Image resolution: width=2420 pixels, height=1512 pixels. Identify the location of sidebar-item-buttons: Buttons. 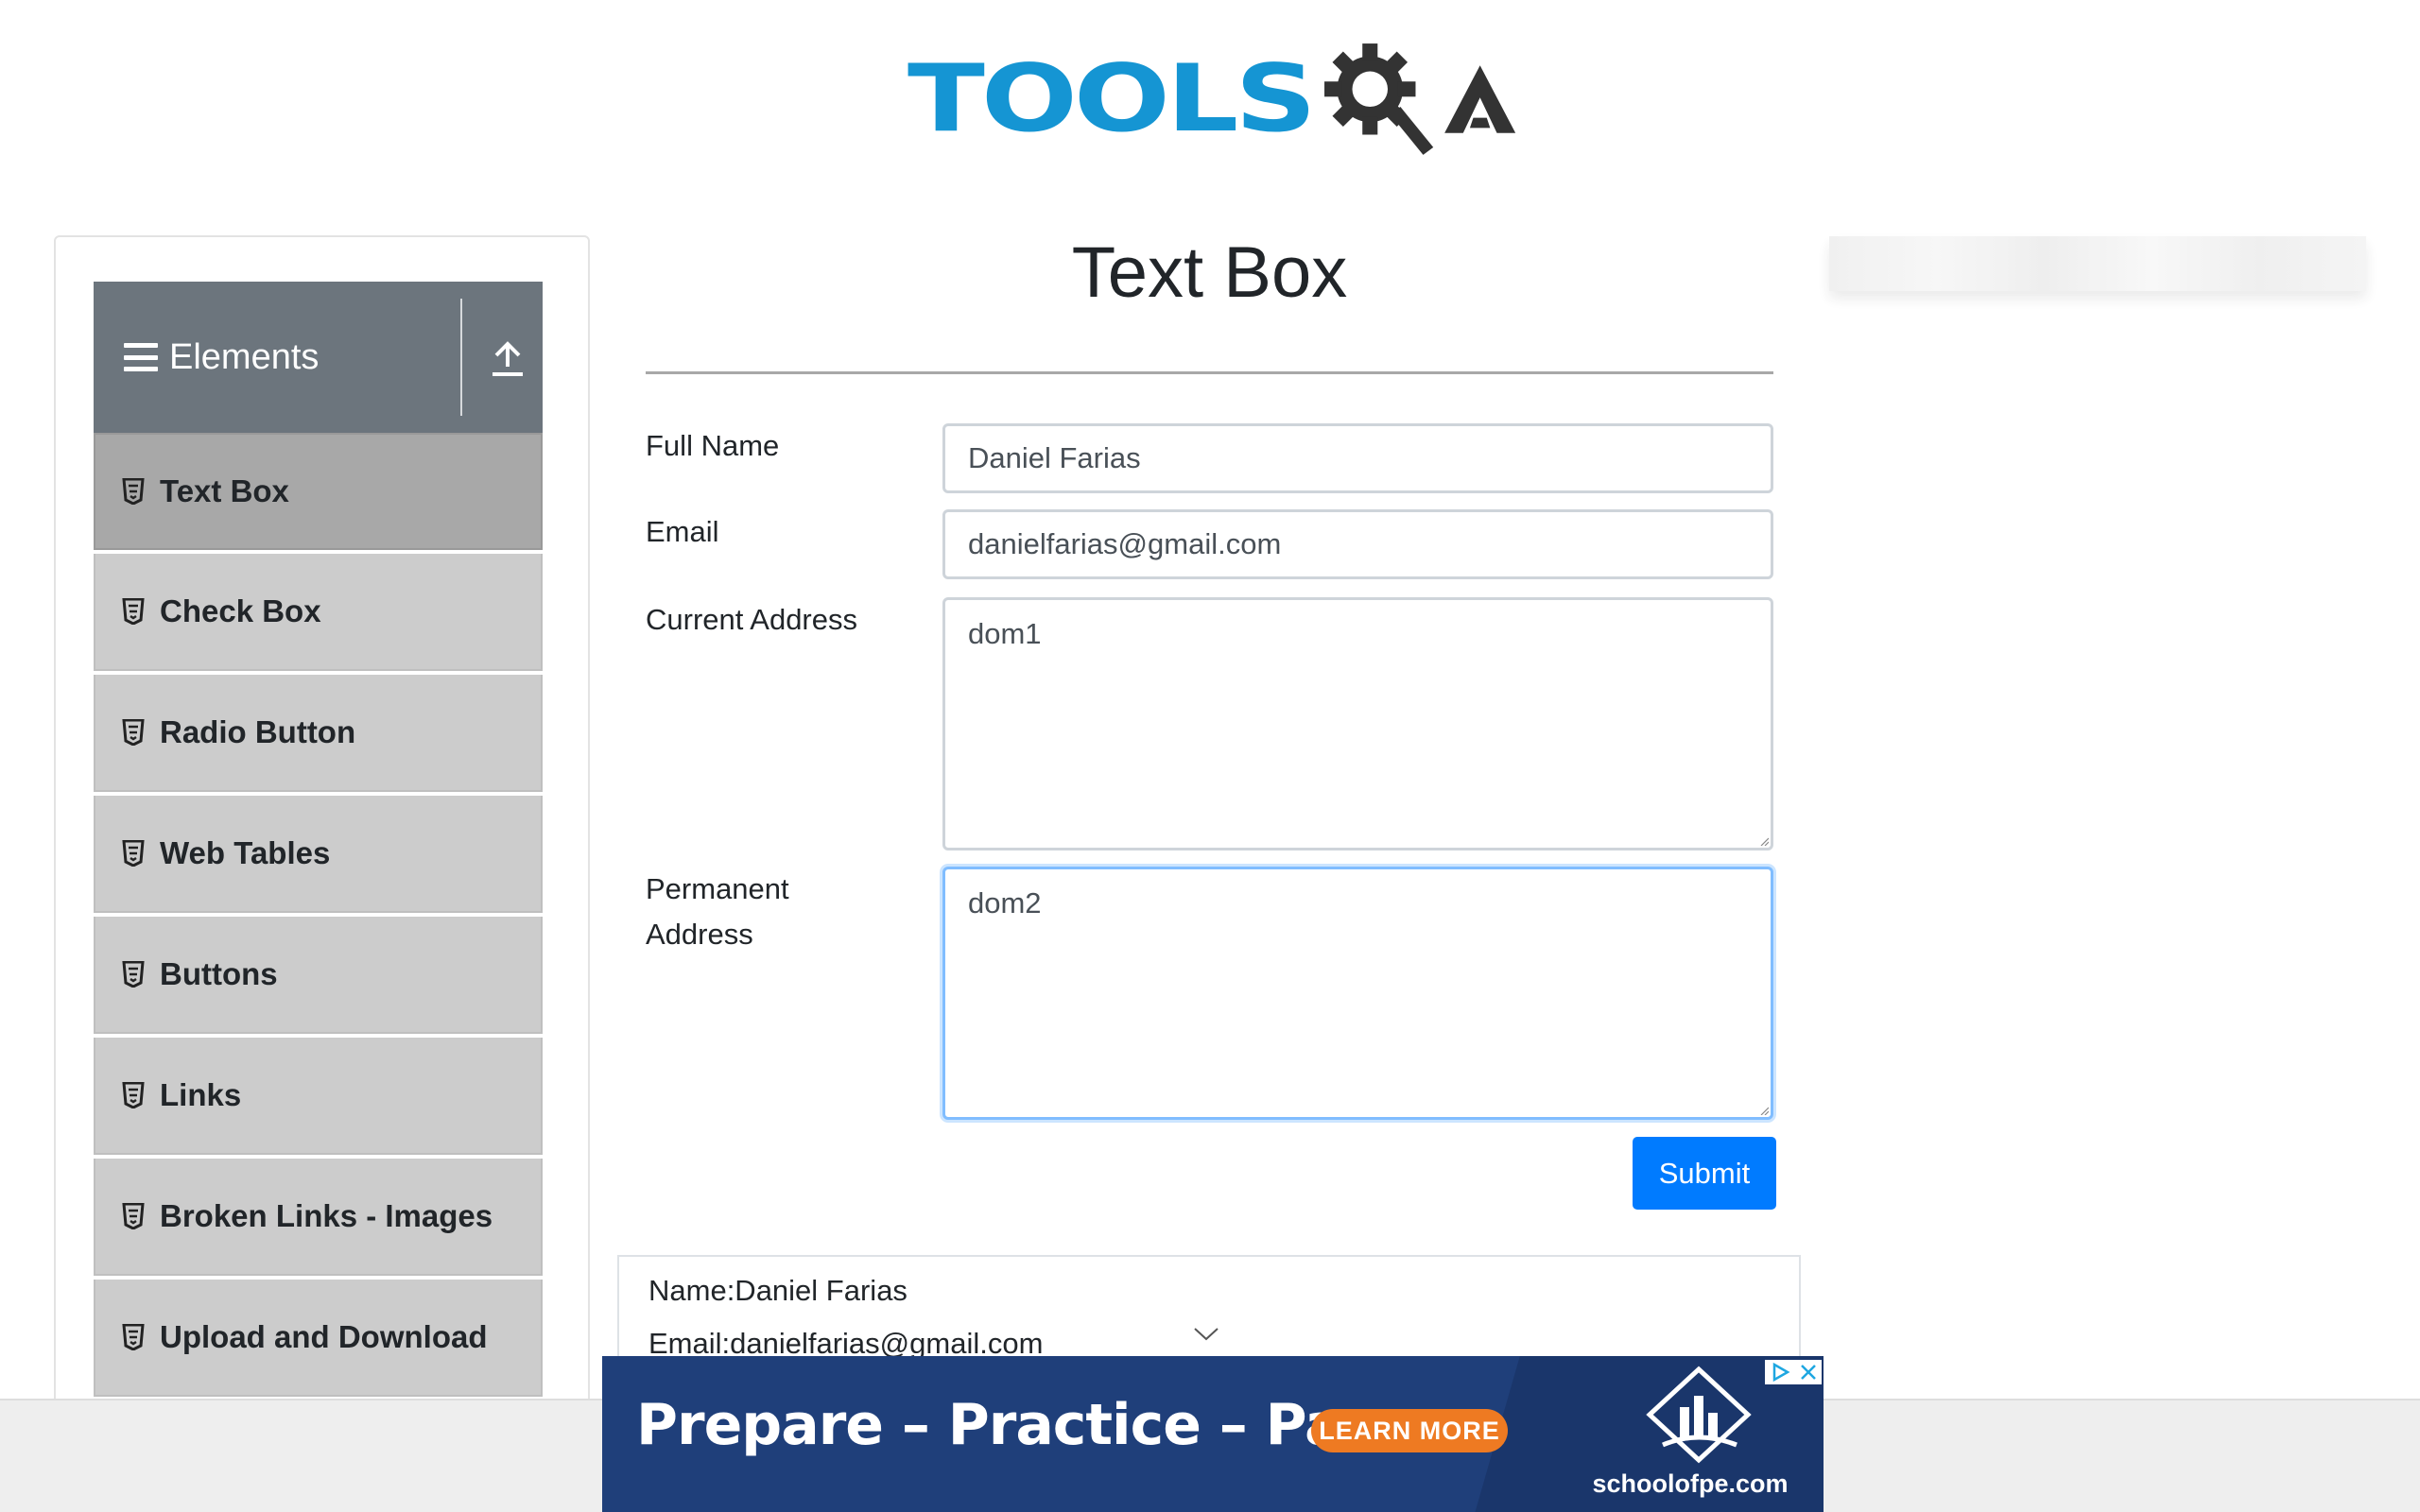
(318, 975).